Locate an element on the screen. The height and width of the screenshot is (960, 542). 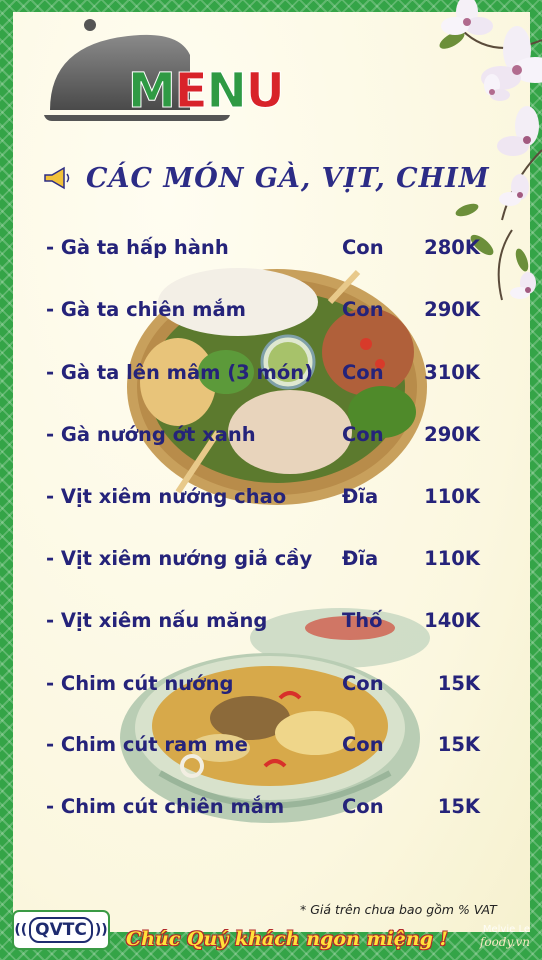
item-name: - Gà ta lên mâm (3 món) is located at coordinates (180, 372).